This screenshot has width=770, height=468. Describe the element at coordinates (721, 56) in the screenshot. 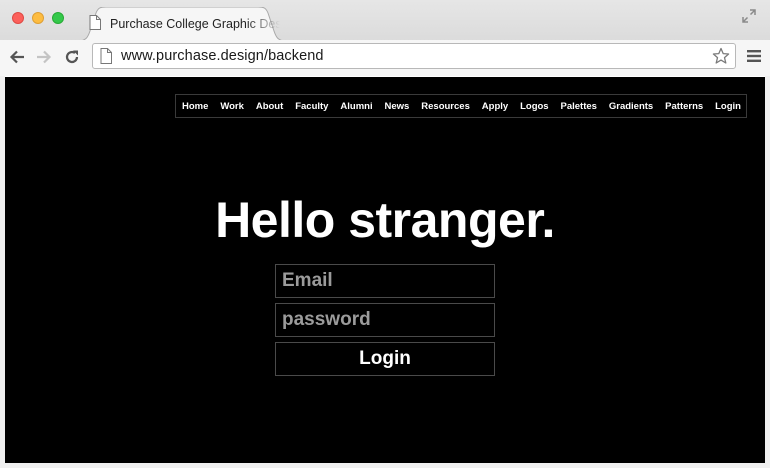

I see `star-icon` at that location.